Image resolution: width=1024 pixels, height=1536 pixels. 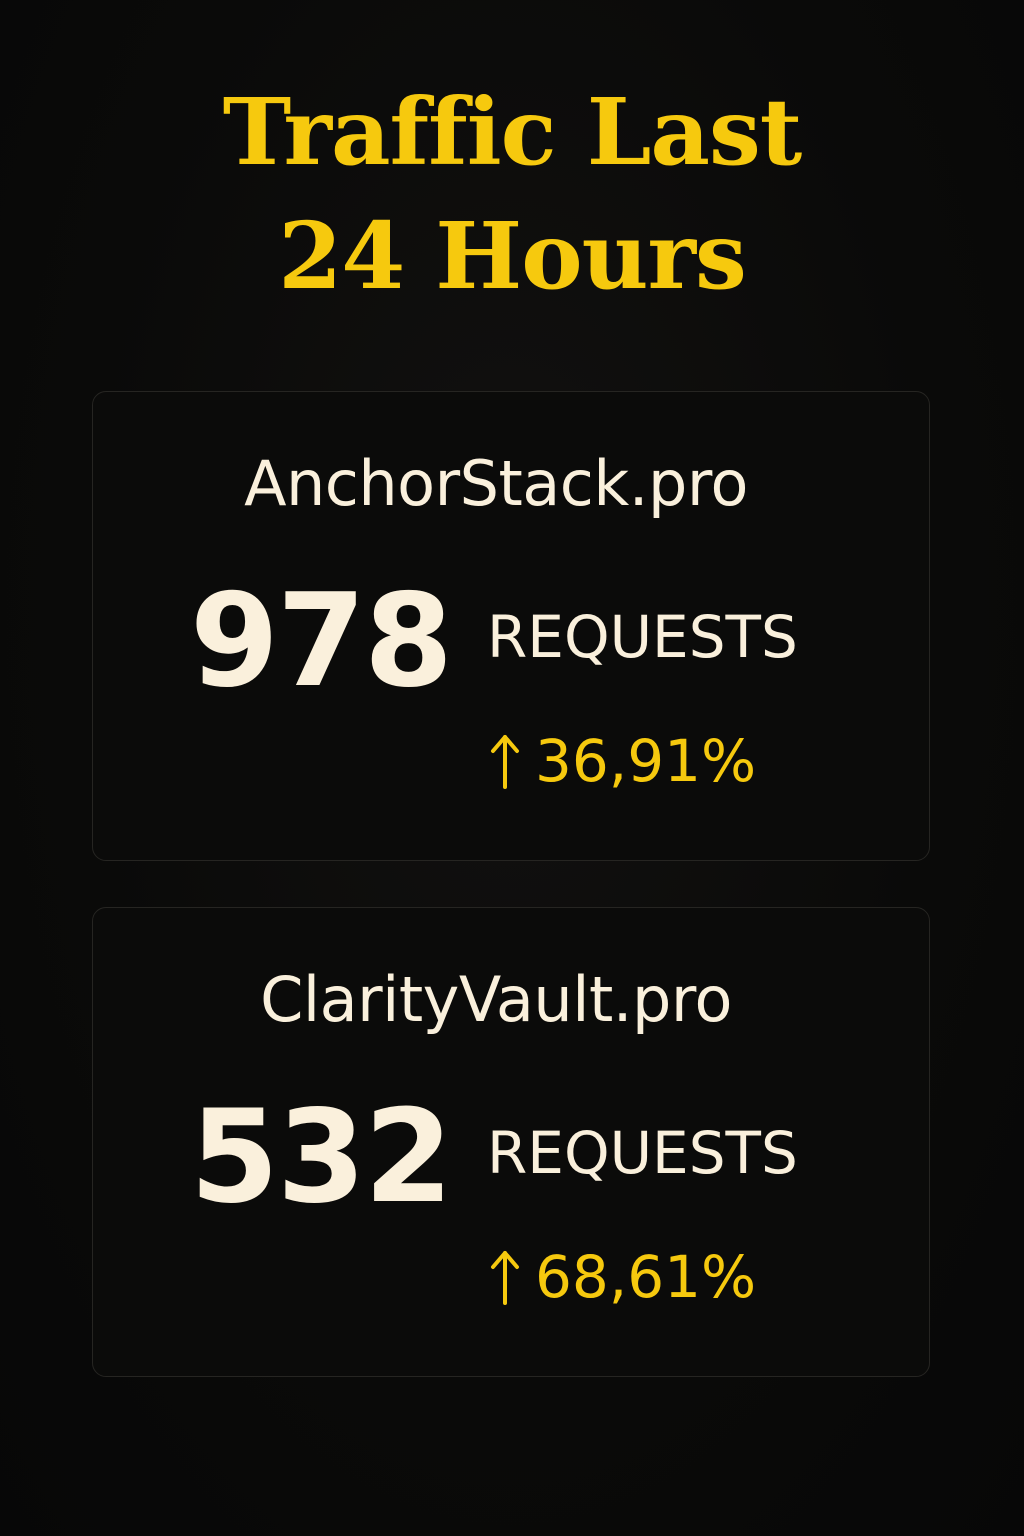 I want to click on page-title-line-2: 24 Hours, so click(x=512, y=256).